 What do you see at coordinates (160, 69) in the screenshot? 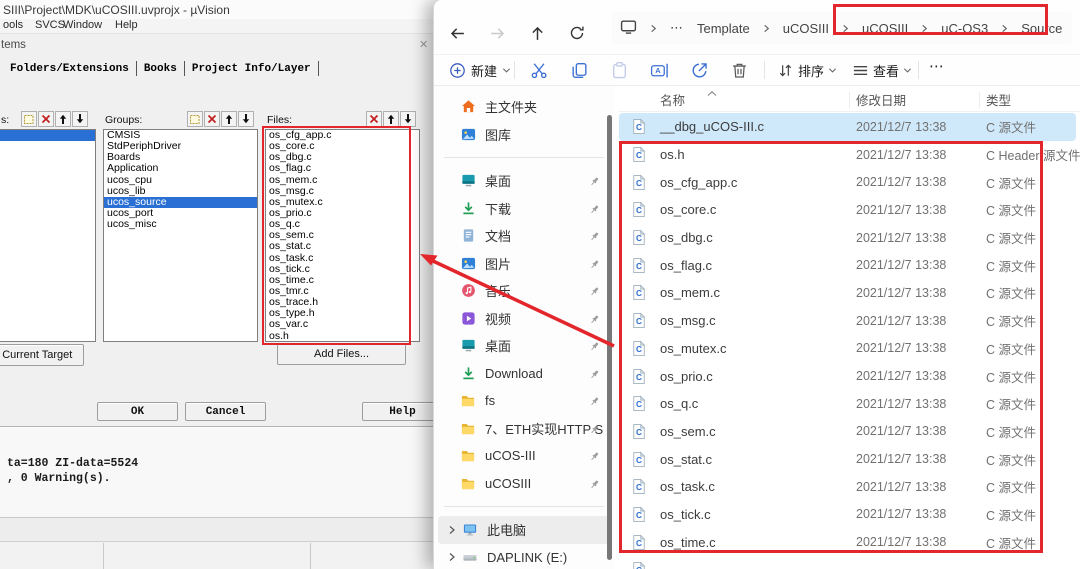
I see `tab-books: Books` at bounding box center [160, 69].